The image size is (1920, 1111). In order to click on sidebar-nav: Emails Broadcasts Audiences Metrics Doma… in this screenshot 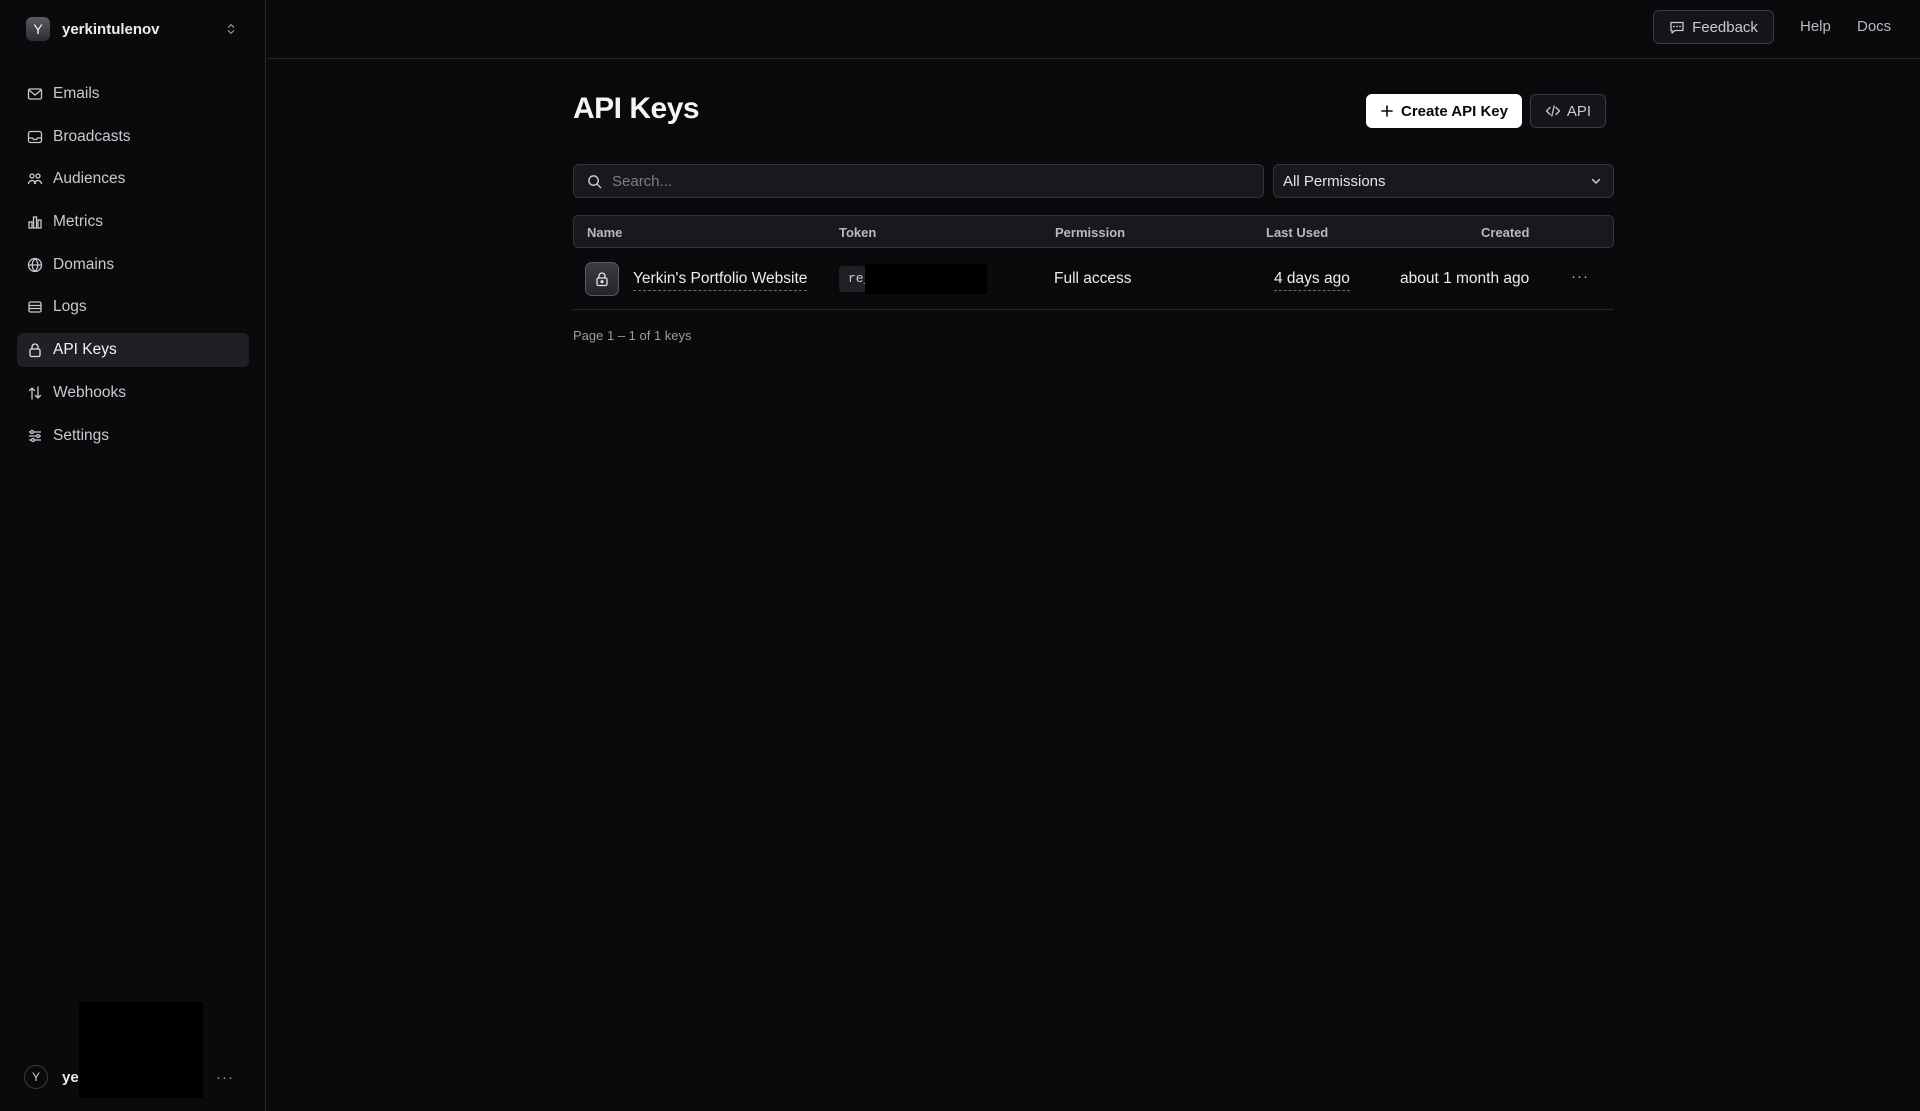, I will do `click(133, 269)`.